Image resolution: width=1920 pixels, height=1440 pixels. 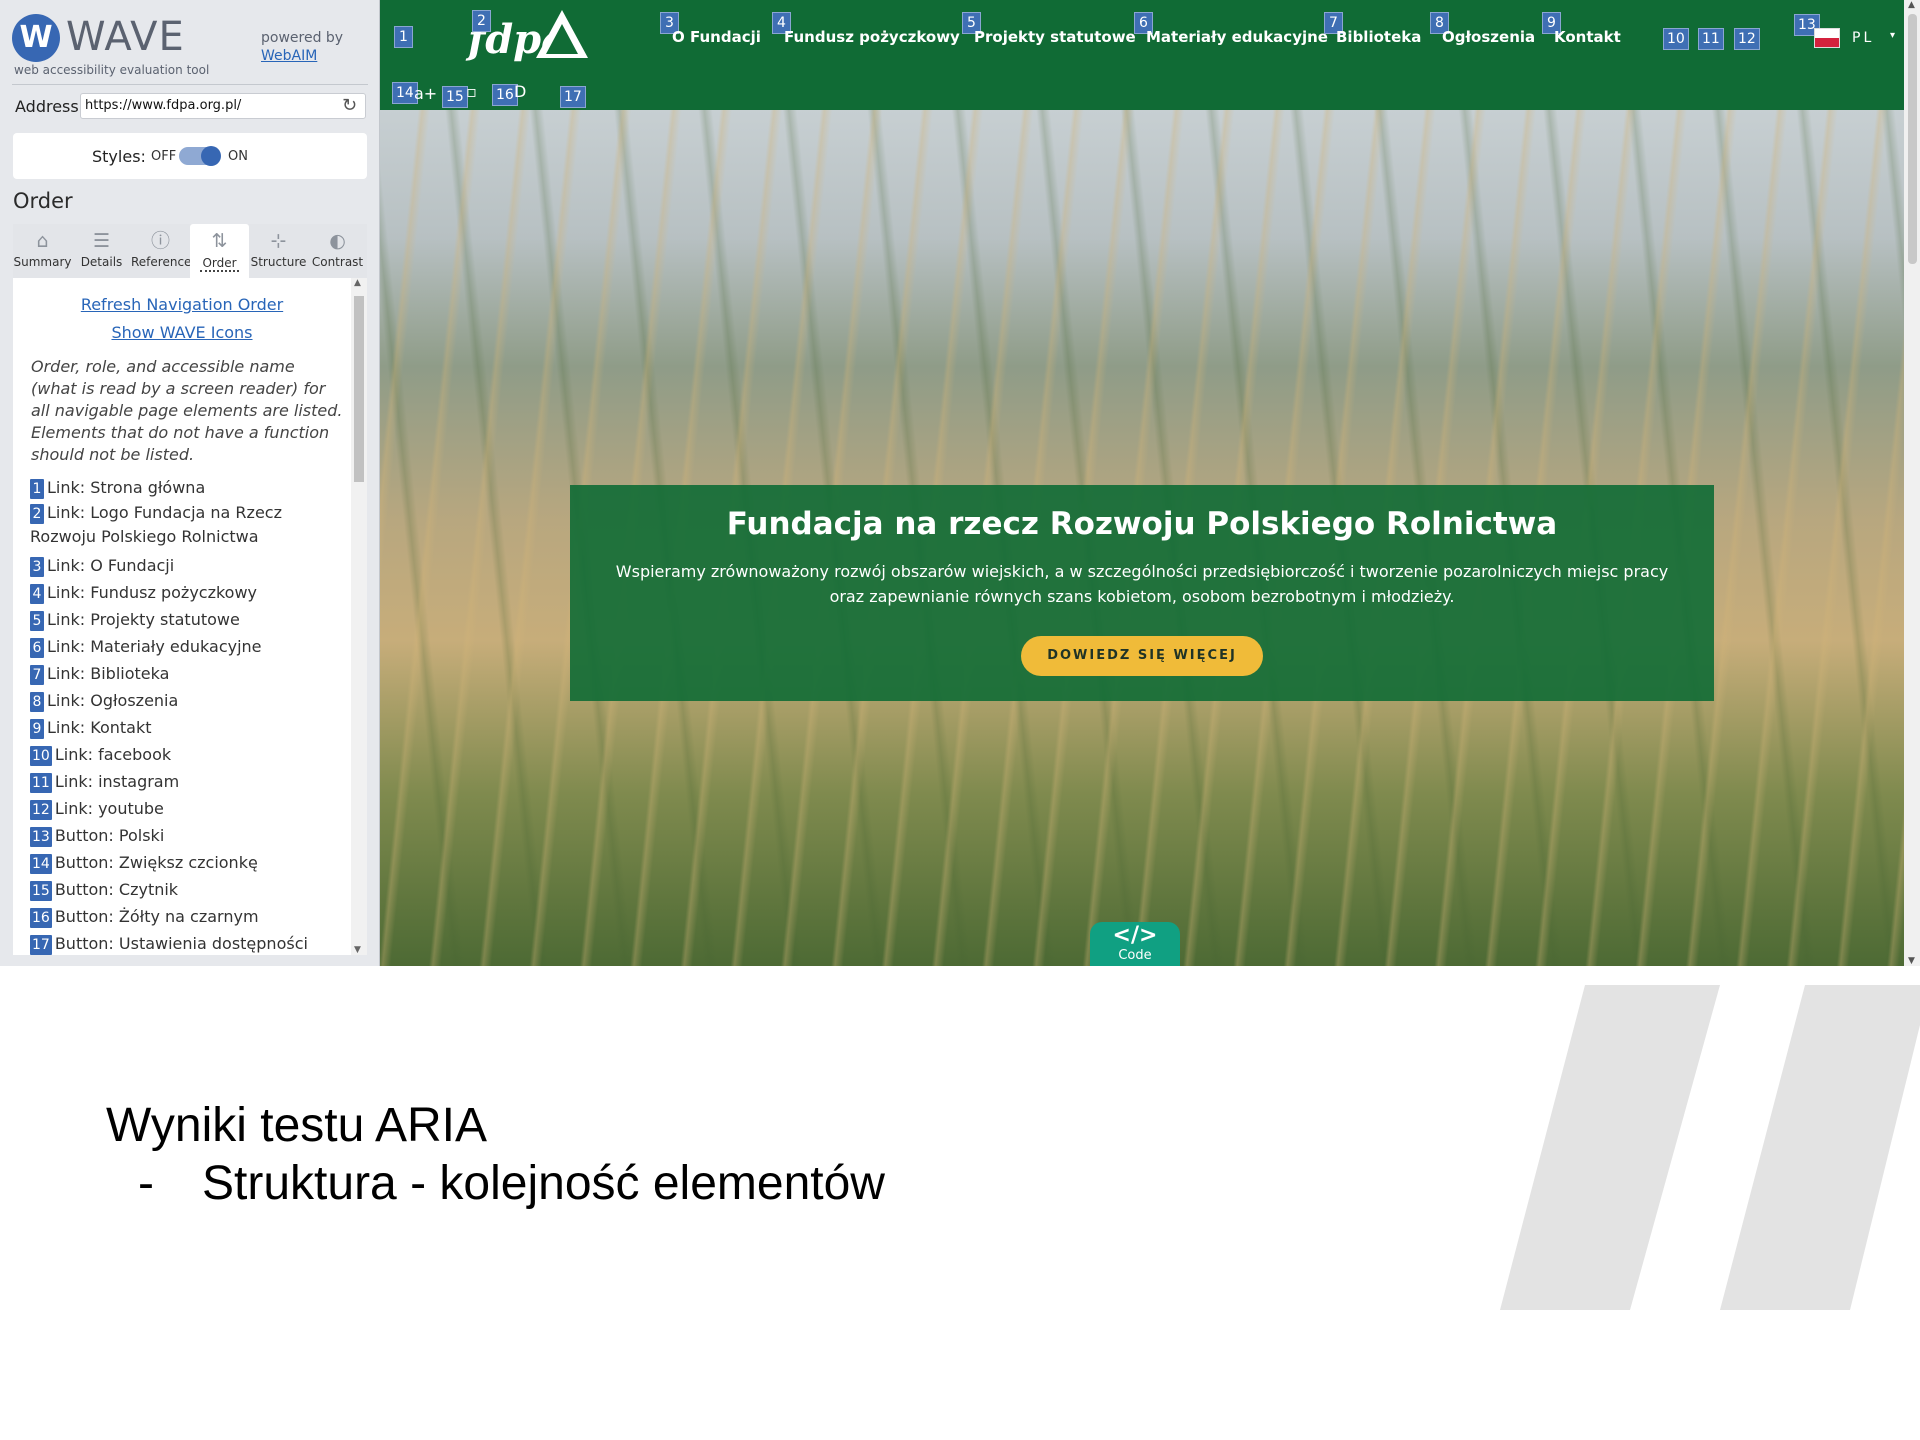 I want to click on styles-toggle-switch, so click(x=200, y=156).